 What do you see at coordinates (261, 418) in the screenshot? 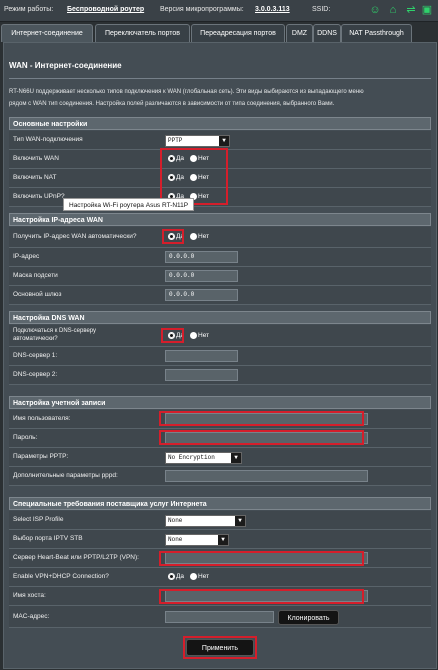
I see `highlight-username` at bounding box center [261, 418].